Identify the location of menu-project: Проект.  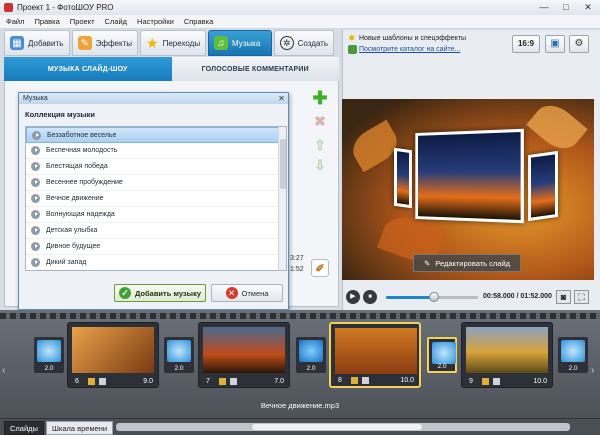
(82, 21).